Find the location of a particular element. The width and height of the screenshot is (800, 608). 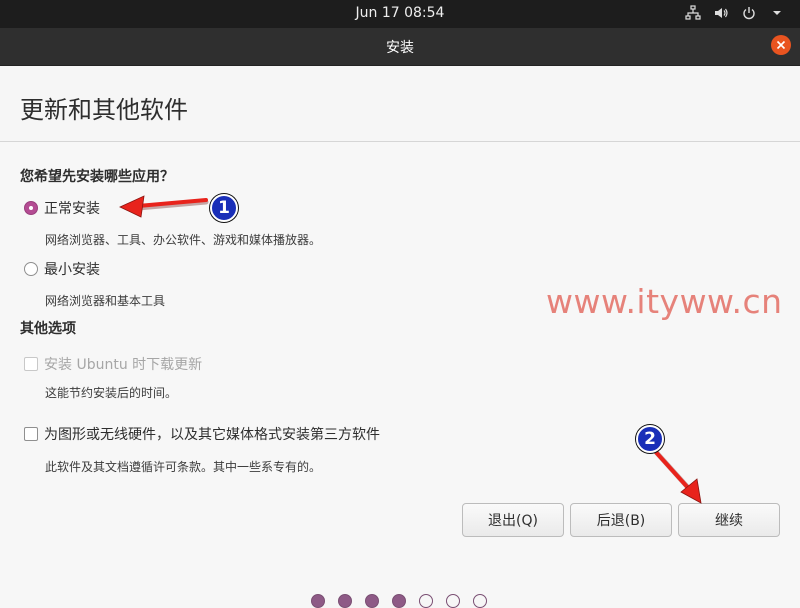

arrow-1-icon is located at coordinates (164, 206).